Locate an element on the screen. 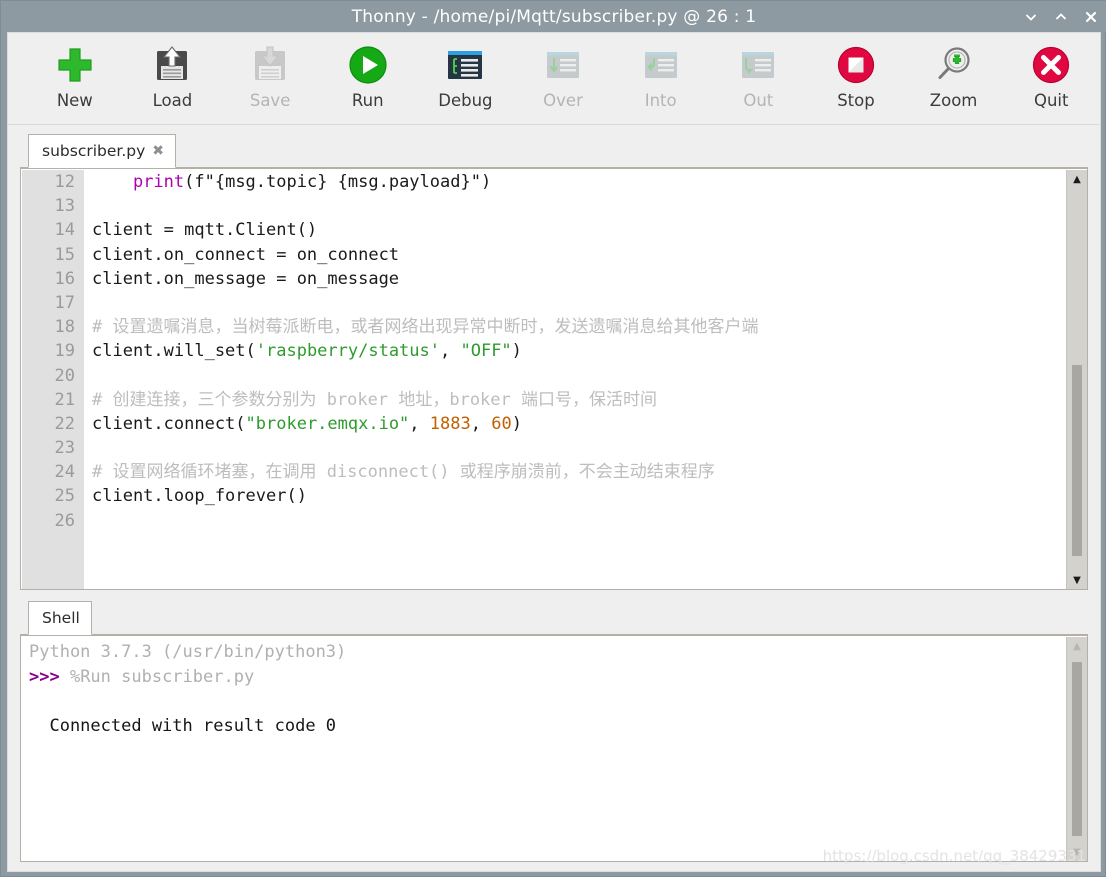 This screenshot has height=877, width=1106. step-out-icon is located at coordinates (758, 65).